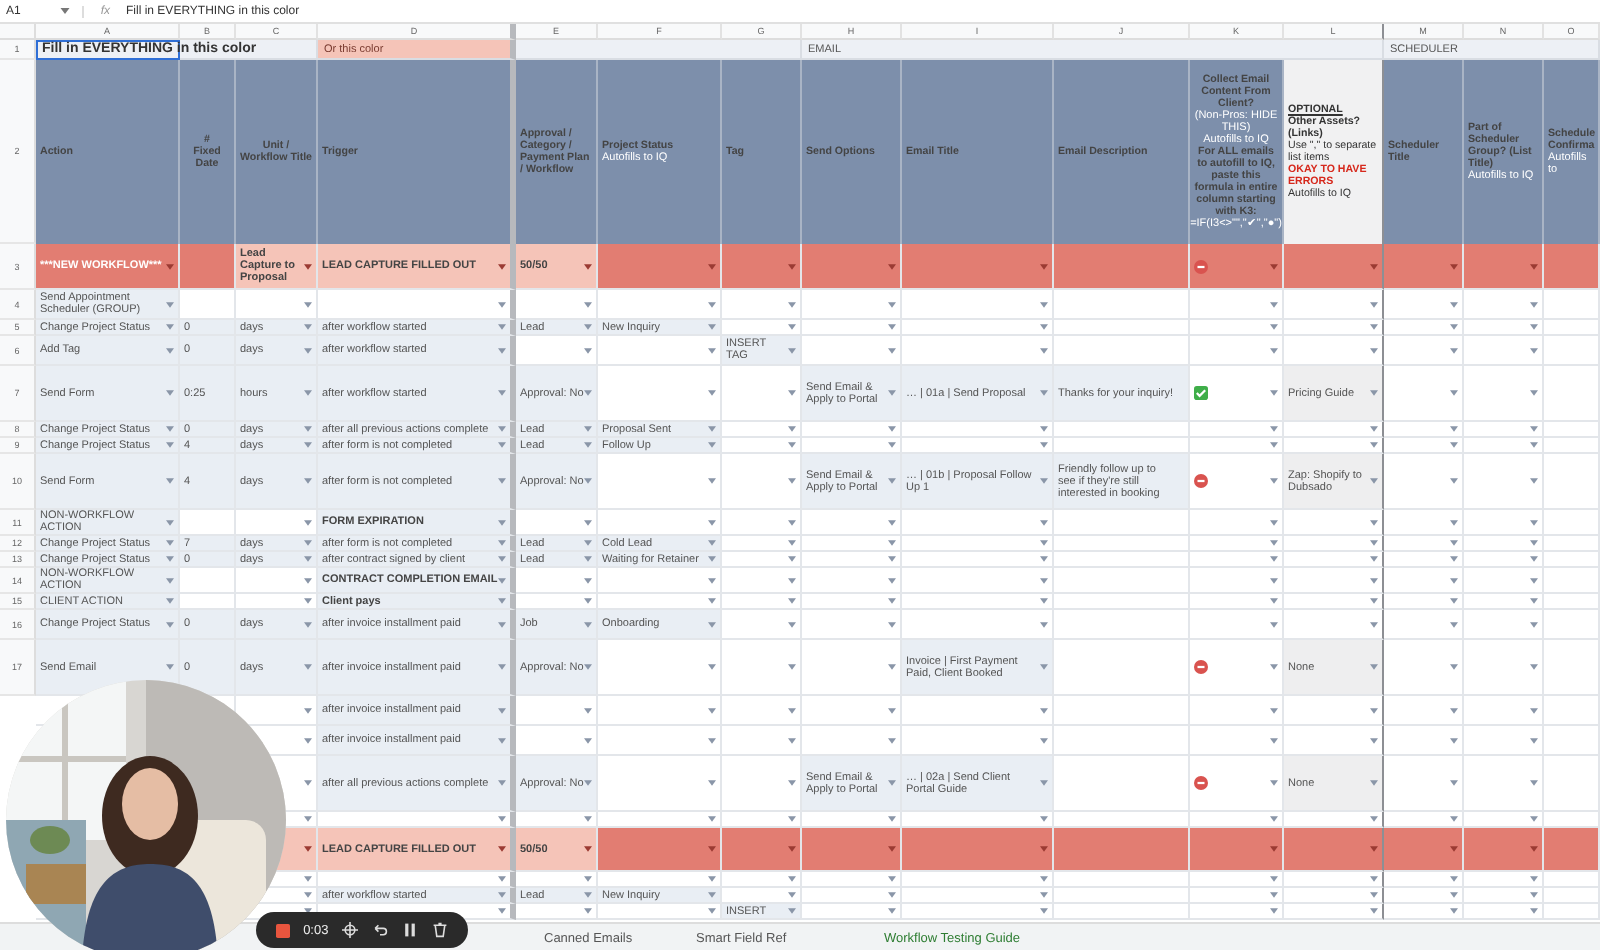 The image size is (1600, 950). I want to click on stop-icon, so click(282, 930).